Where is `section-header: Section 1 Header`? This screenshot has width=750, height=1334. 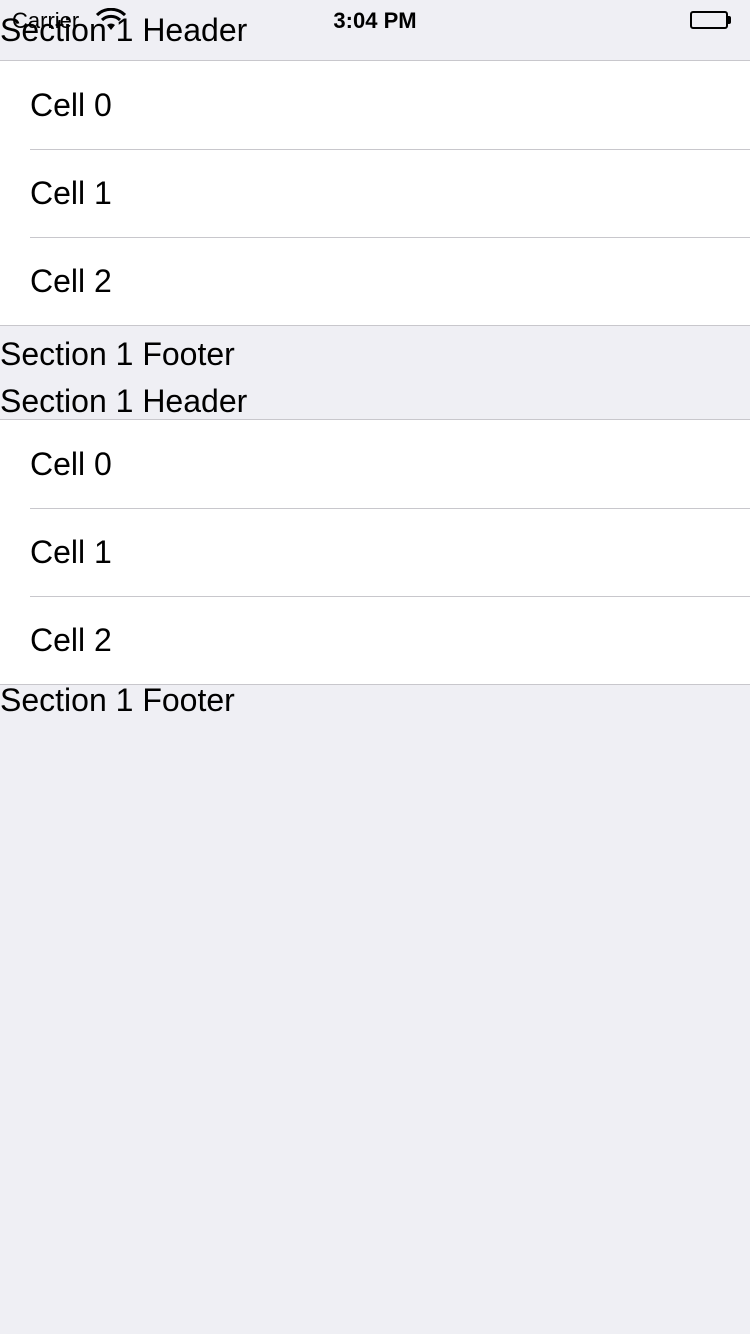 section-header: Section 1 Header is located at coordinates (124, 401).